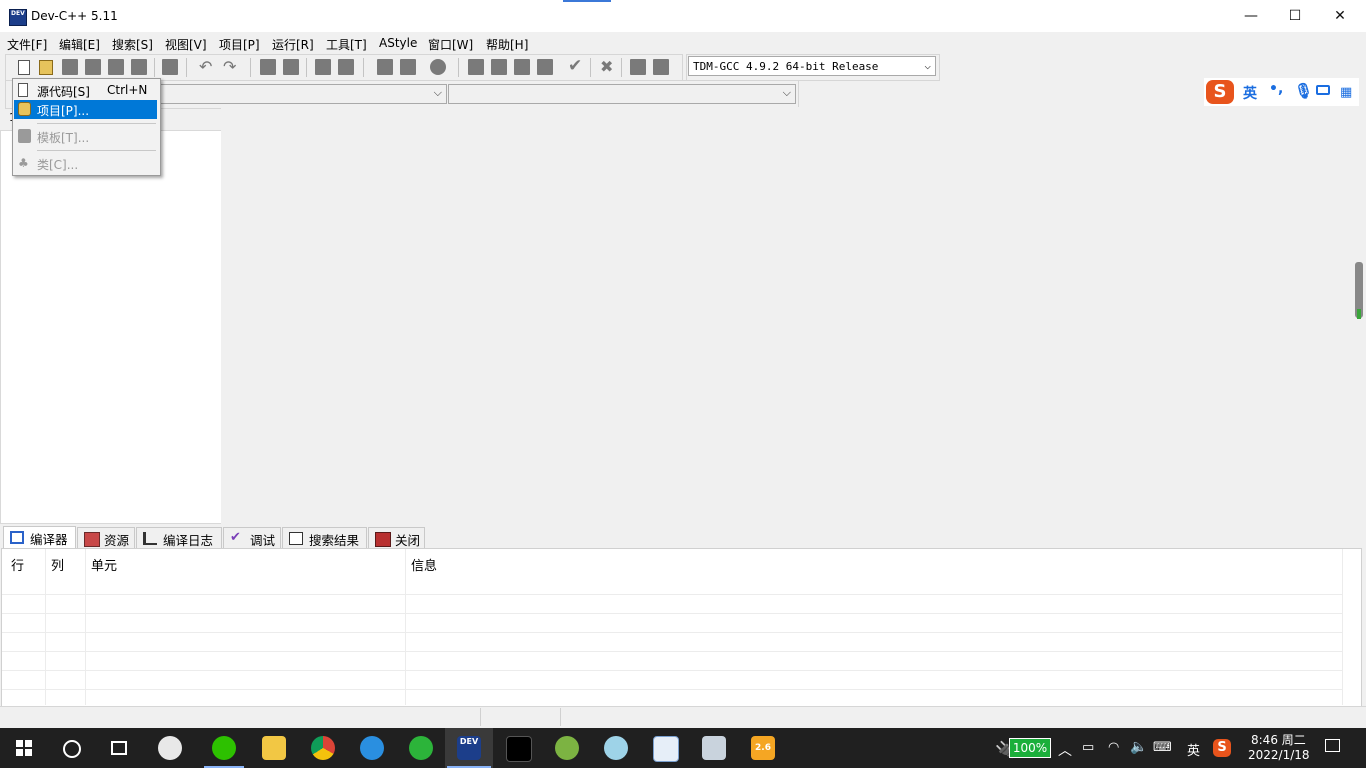 This screenshot has width=1366, height=768. Describe the element at coordinates (170, 748) in the screenshot. I see `pinwheel-app-icon` at that location.